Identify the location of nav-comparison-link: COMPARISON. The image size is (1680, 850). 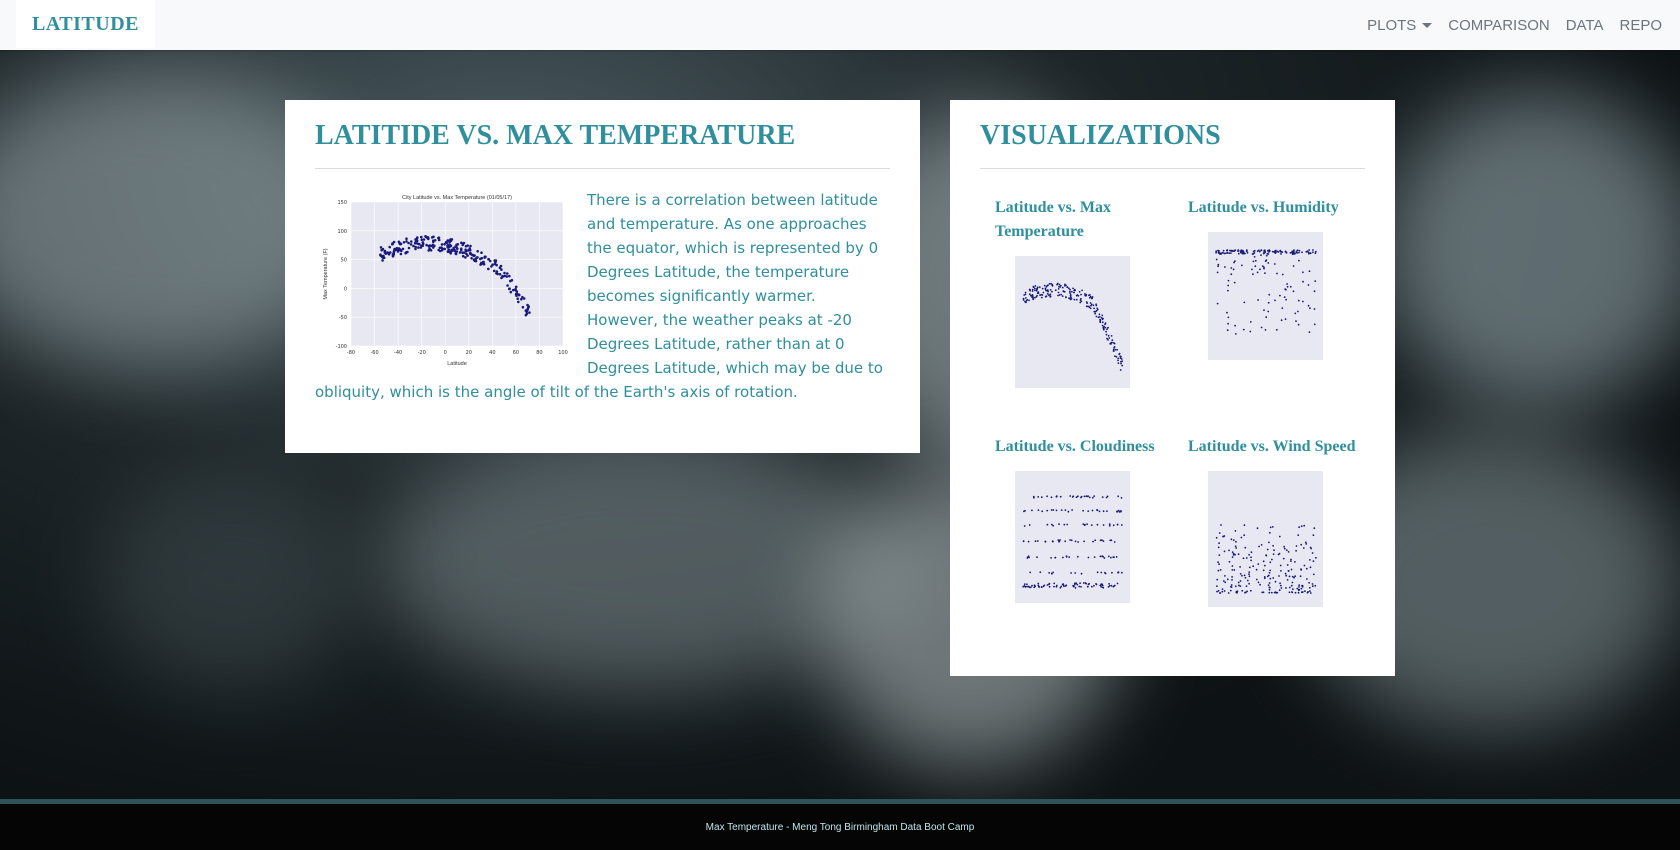
(1498, 25).